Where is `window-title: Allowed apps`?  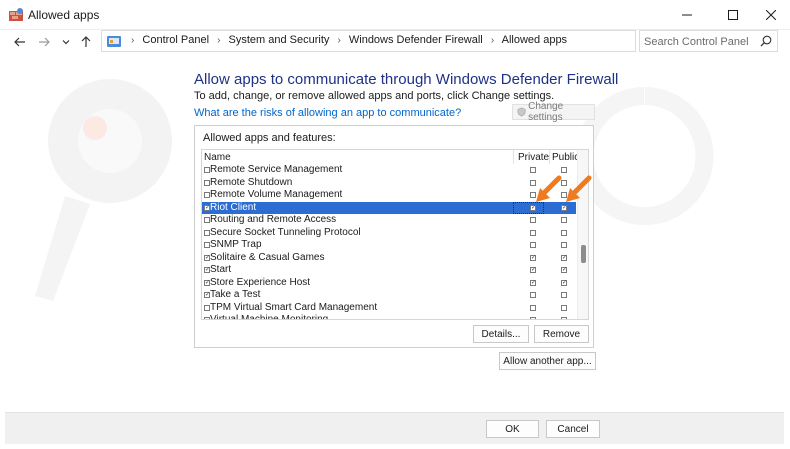 window-title: Allowed apps is located at coordinates (64, 15).